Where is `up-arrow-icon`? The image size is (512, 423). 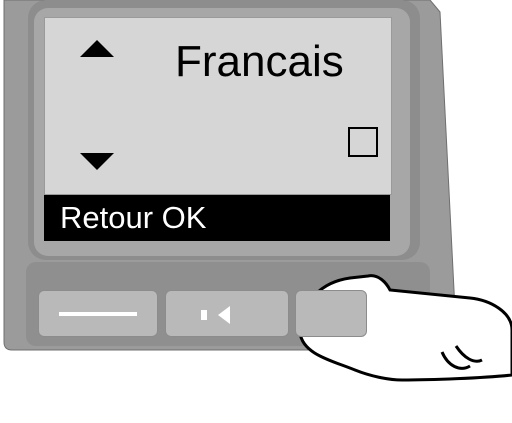 up-arrow-icon is located at coordinates (97, 48).